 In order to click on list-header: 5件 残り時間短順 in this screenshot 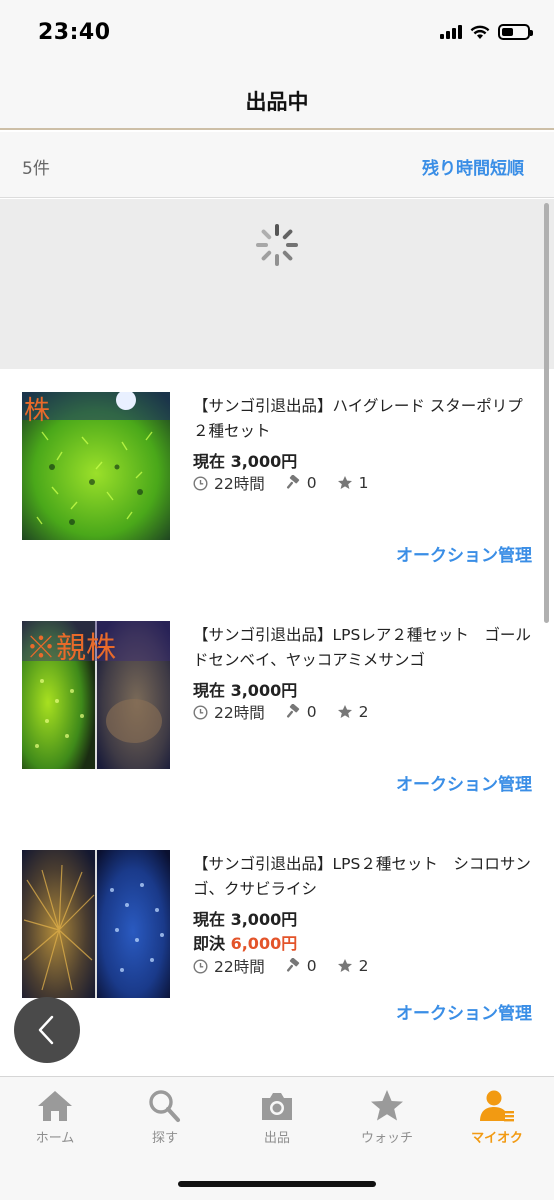, I will do `click(277, 165)`.